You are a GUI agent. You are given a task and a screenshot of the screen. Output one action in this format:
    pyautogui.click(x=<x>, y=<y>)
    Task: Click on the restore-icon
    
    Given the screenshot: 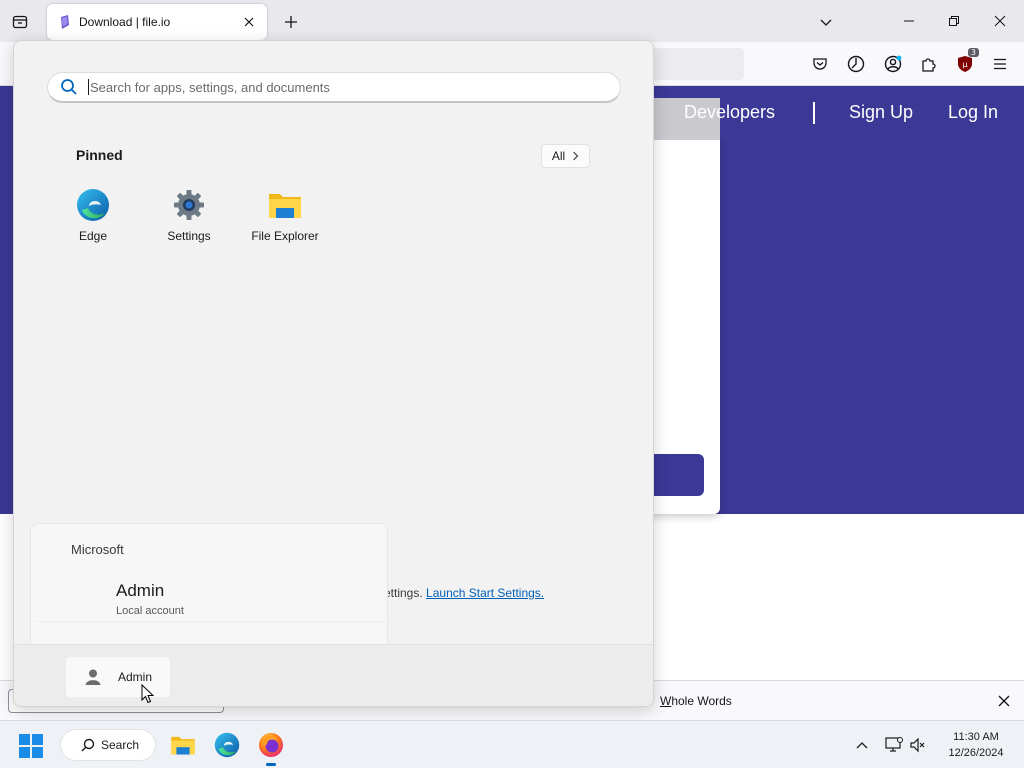 What is the action you would take?
    pyautogui.click(x=954, y=21)
    